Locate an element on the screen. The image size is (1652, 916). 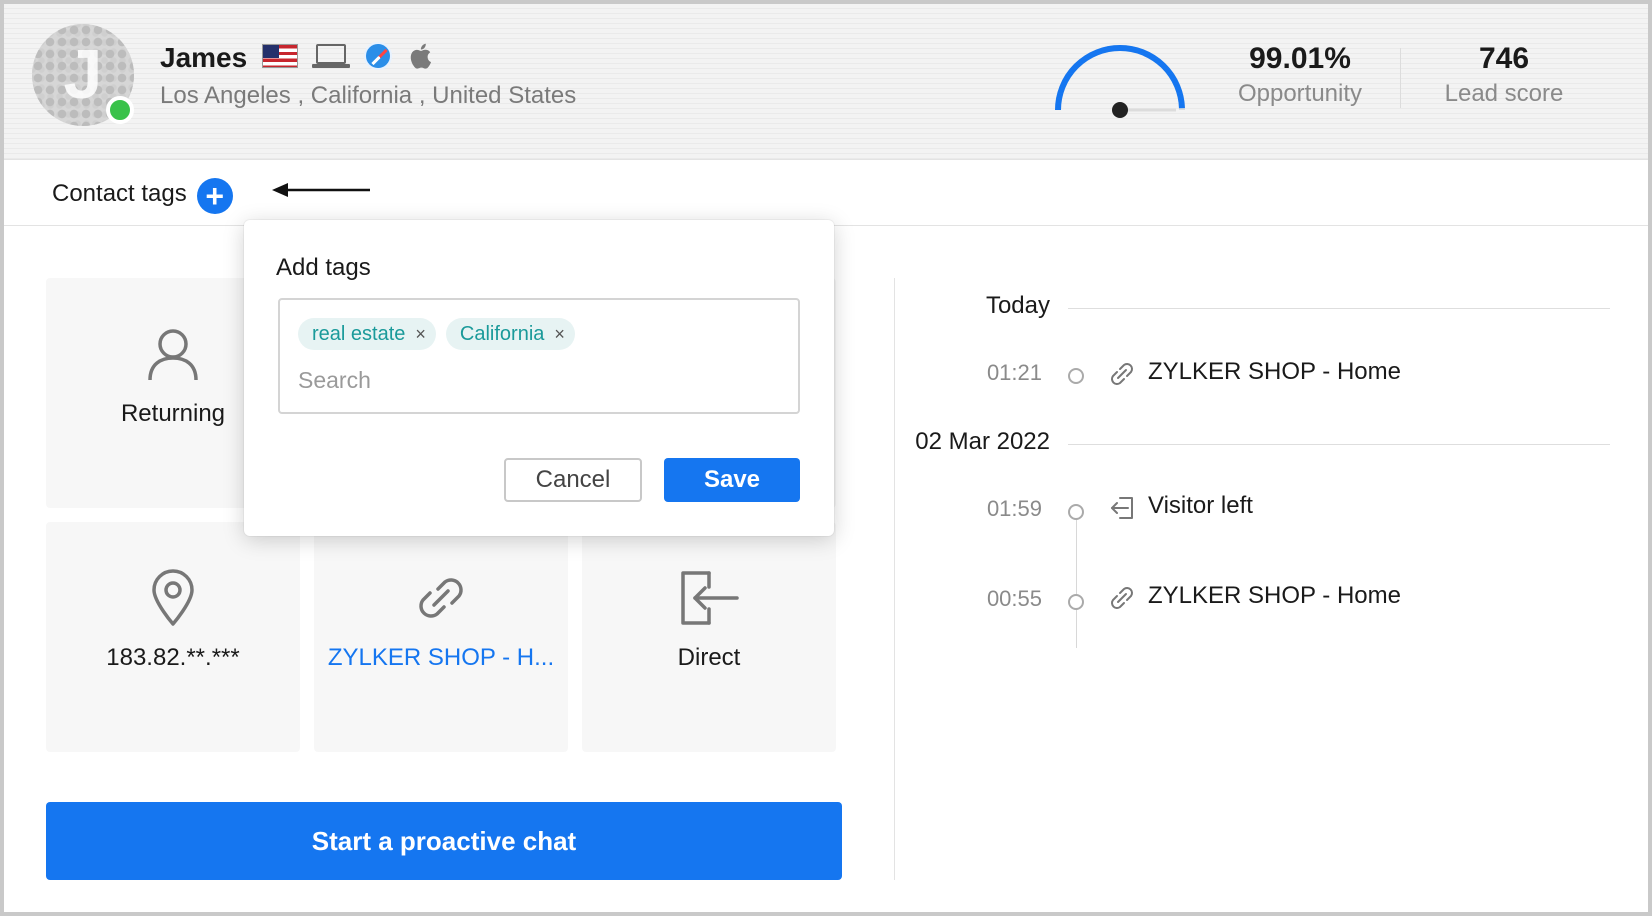
timeline-time: 01:21 is located at coordinates (1014, 372).